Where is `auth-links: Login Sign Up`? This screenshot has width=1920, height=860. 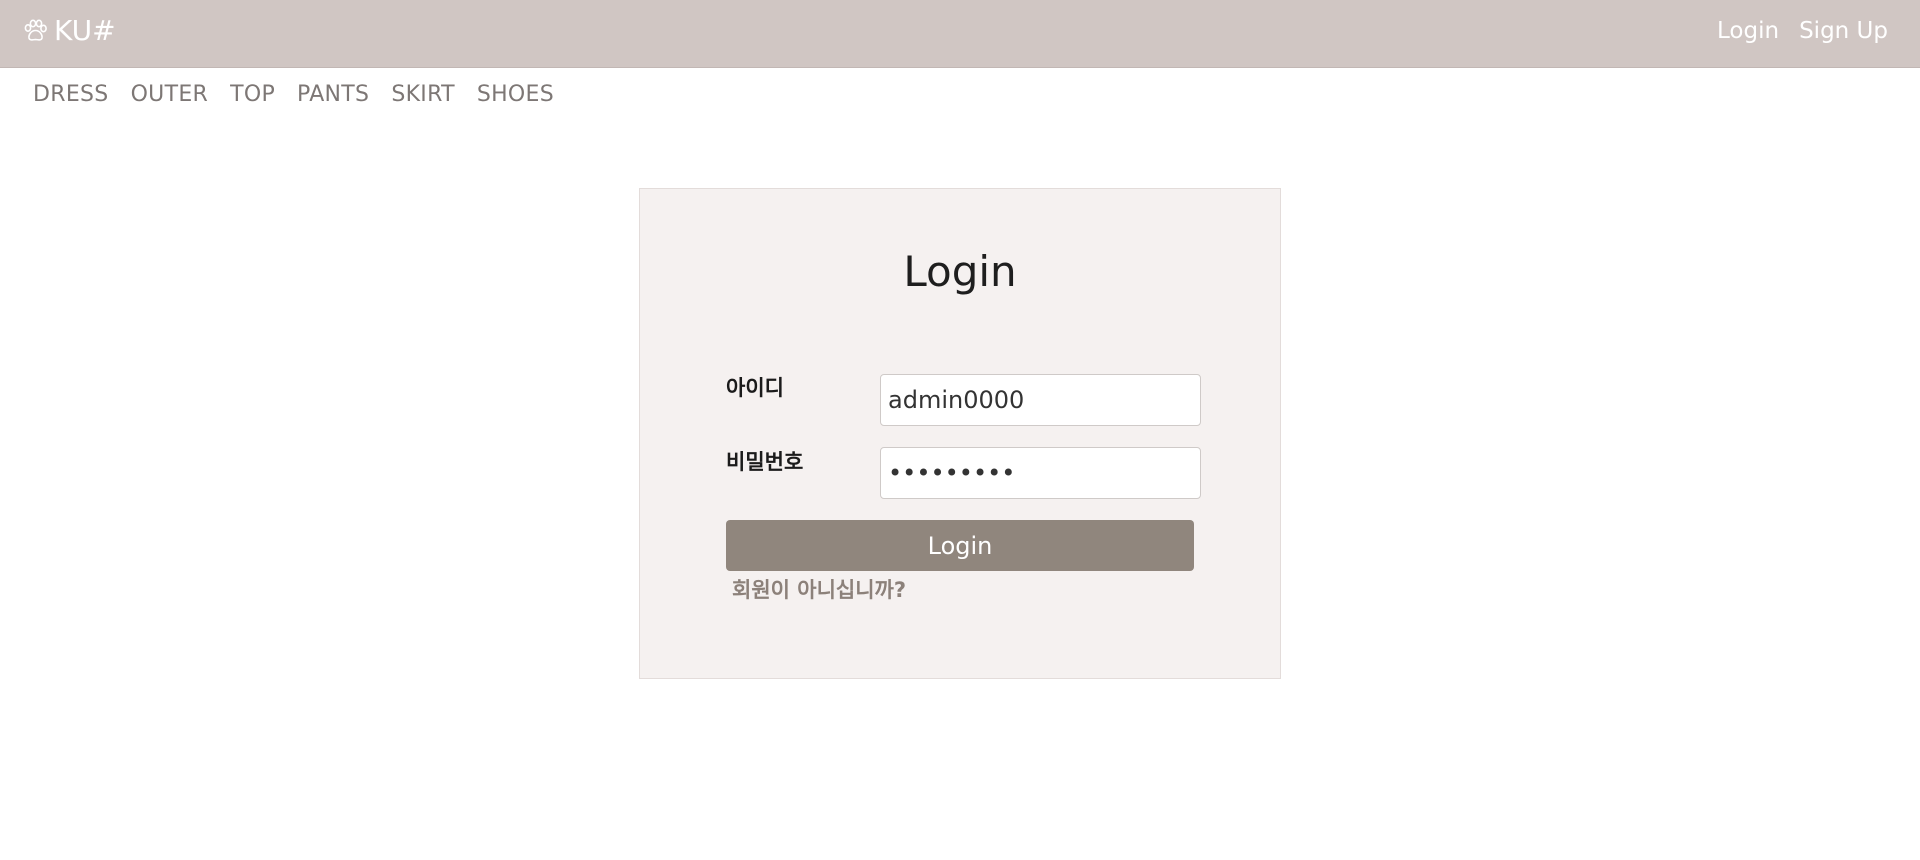 auth-links: Login Sign Up is located at coordinates (1792, 31).